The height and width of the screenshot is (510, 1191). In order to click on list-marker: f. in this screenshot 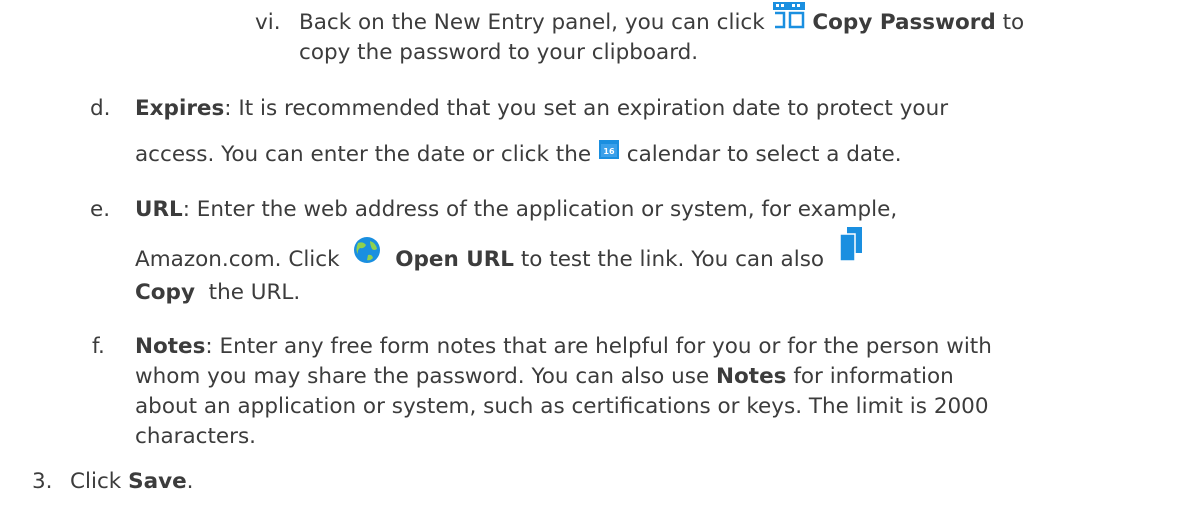, I will do `click(98, 346)`.